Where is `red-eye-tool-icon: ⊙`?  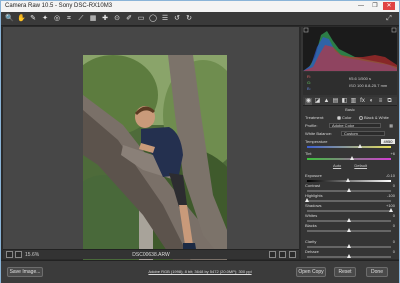 red-eye-tool-icon: ⊙ is located at coordinates (117, 18).